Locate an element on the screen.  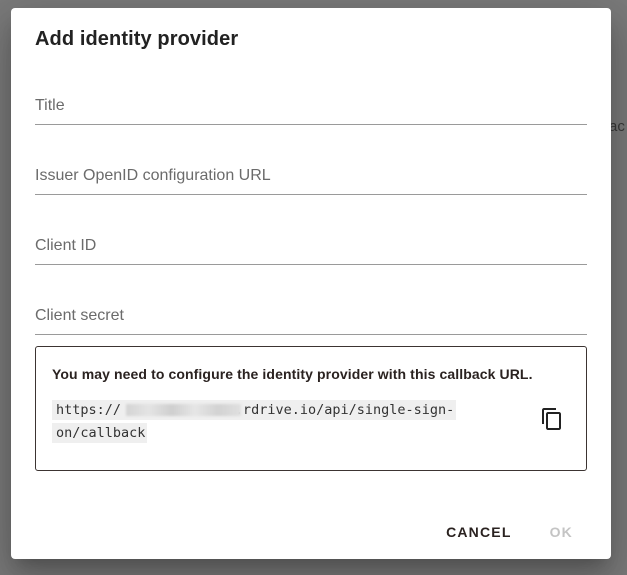
copy-button is located at coordinates (552, 419).